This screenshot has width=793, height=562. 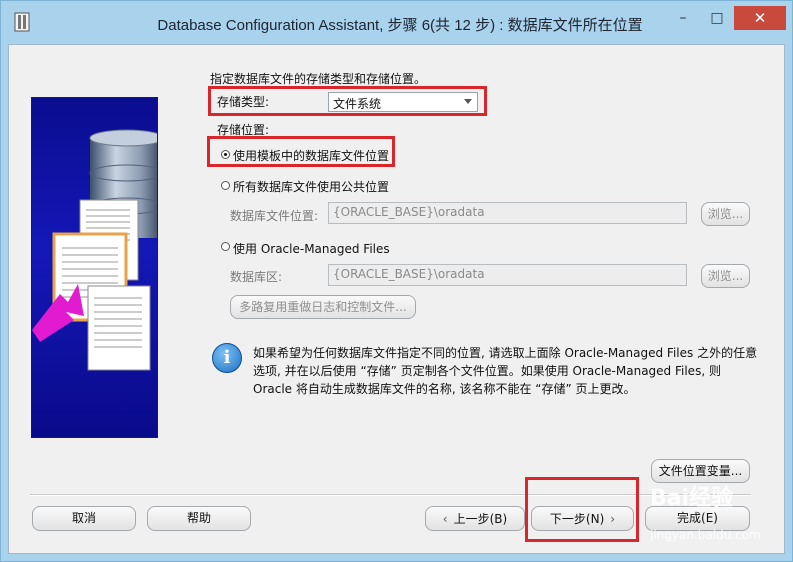 What do you see at coordinates (94, 250) in the screenshot?
I see `database-documents-illustration` at bounding box center [94, 250].